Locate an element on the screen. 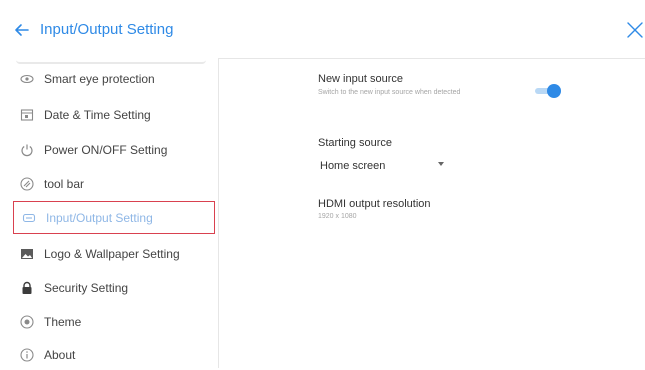  sidebar-item-label: tool bar is located at coordinates (64, 184).